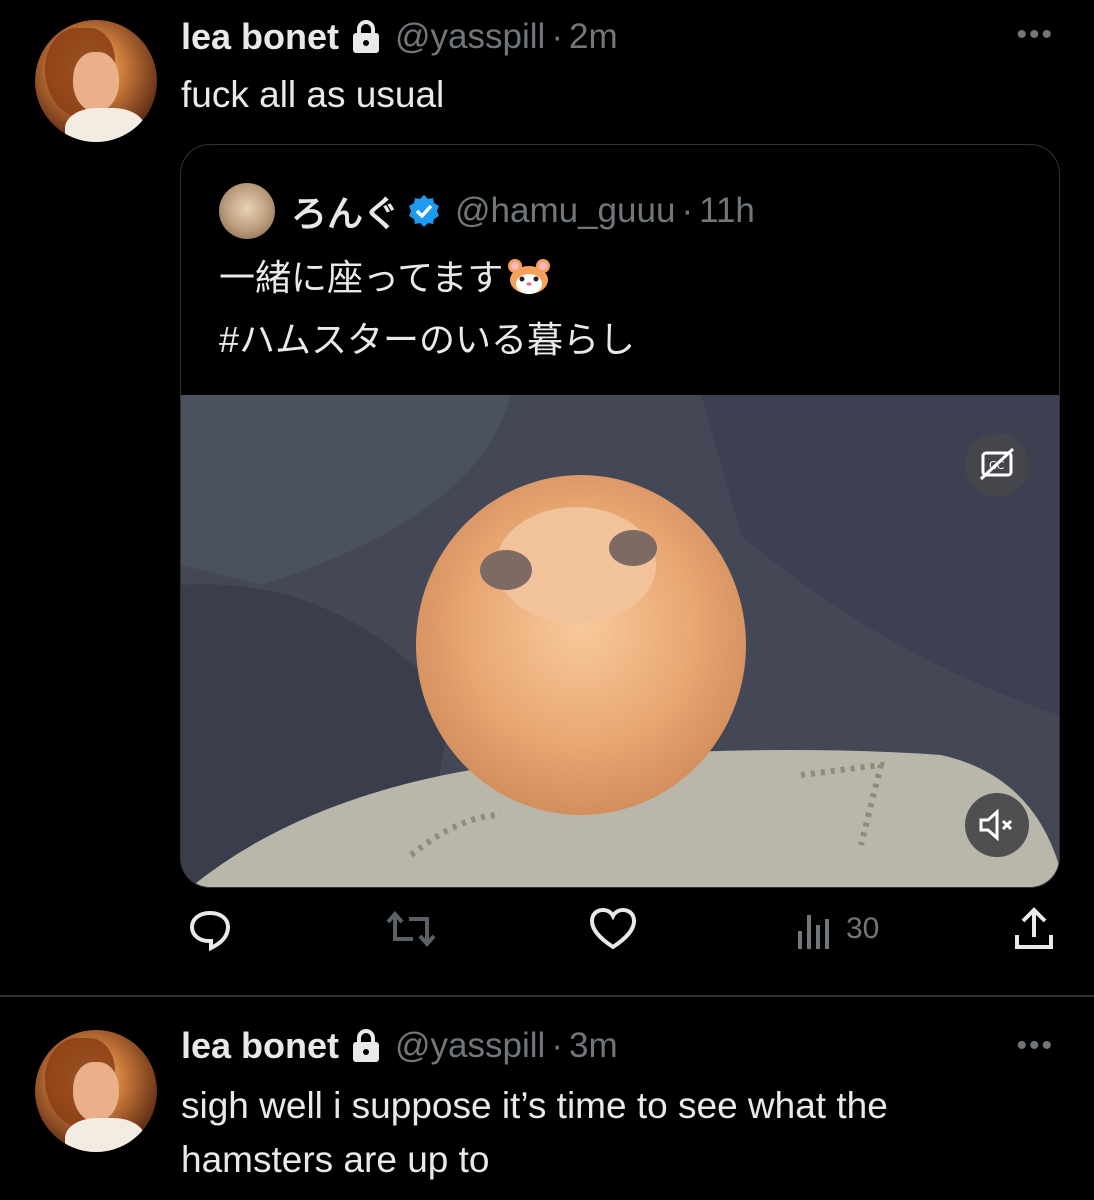 The image size is (1094, 1200). I want to click on tweet-text: fuck all as usual, so click(313, 94).